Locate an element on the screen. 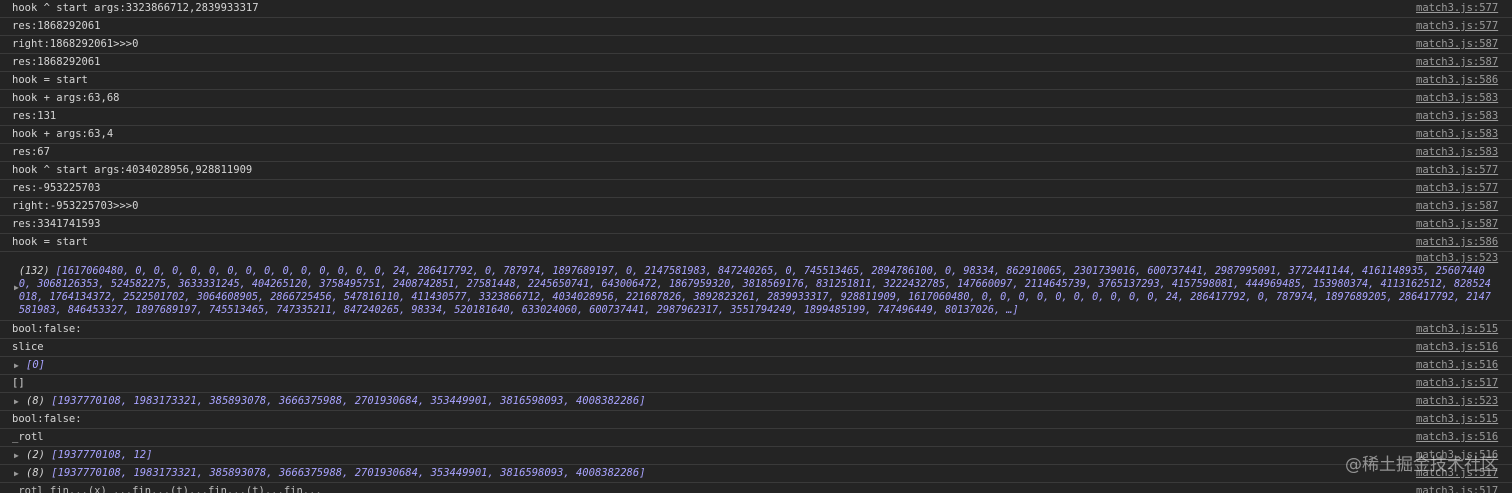 The height and width of the screenshot is (493, 1512). log-message: [] is located at coordinates (18, 383).